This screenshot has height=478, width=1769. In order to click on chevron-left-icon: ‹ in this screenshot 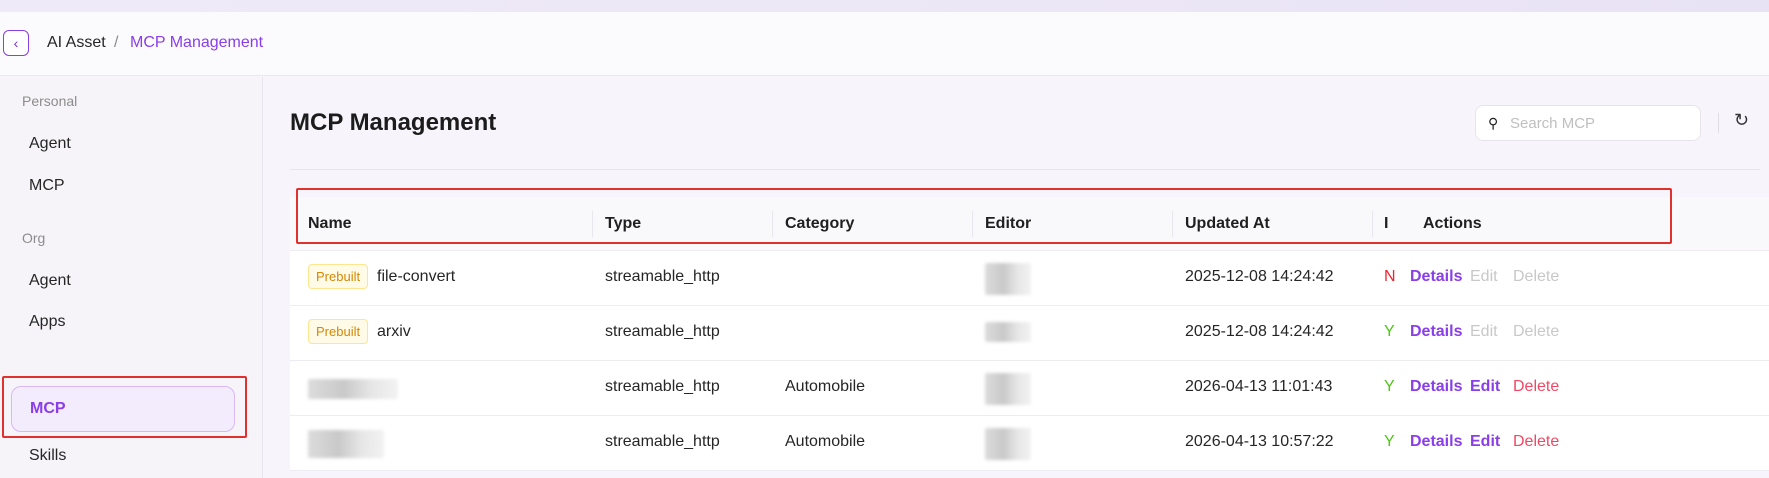, I will do `click(16, 43)`.